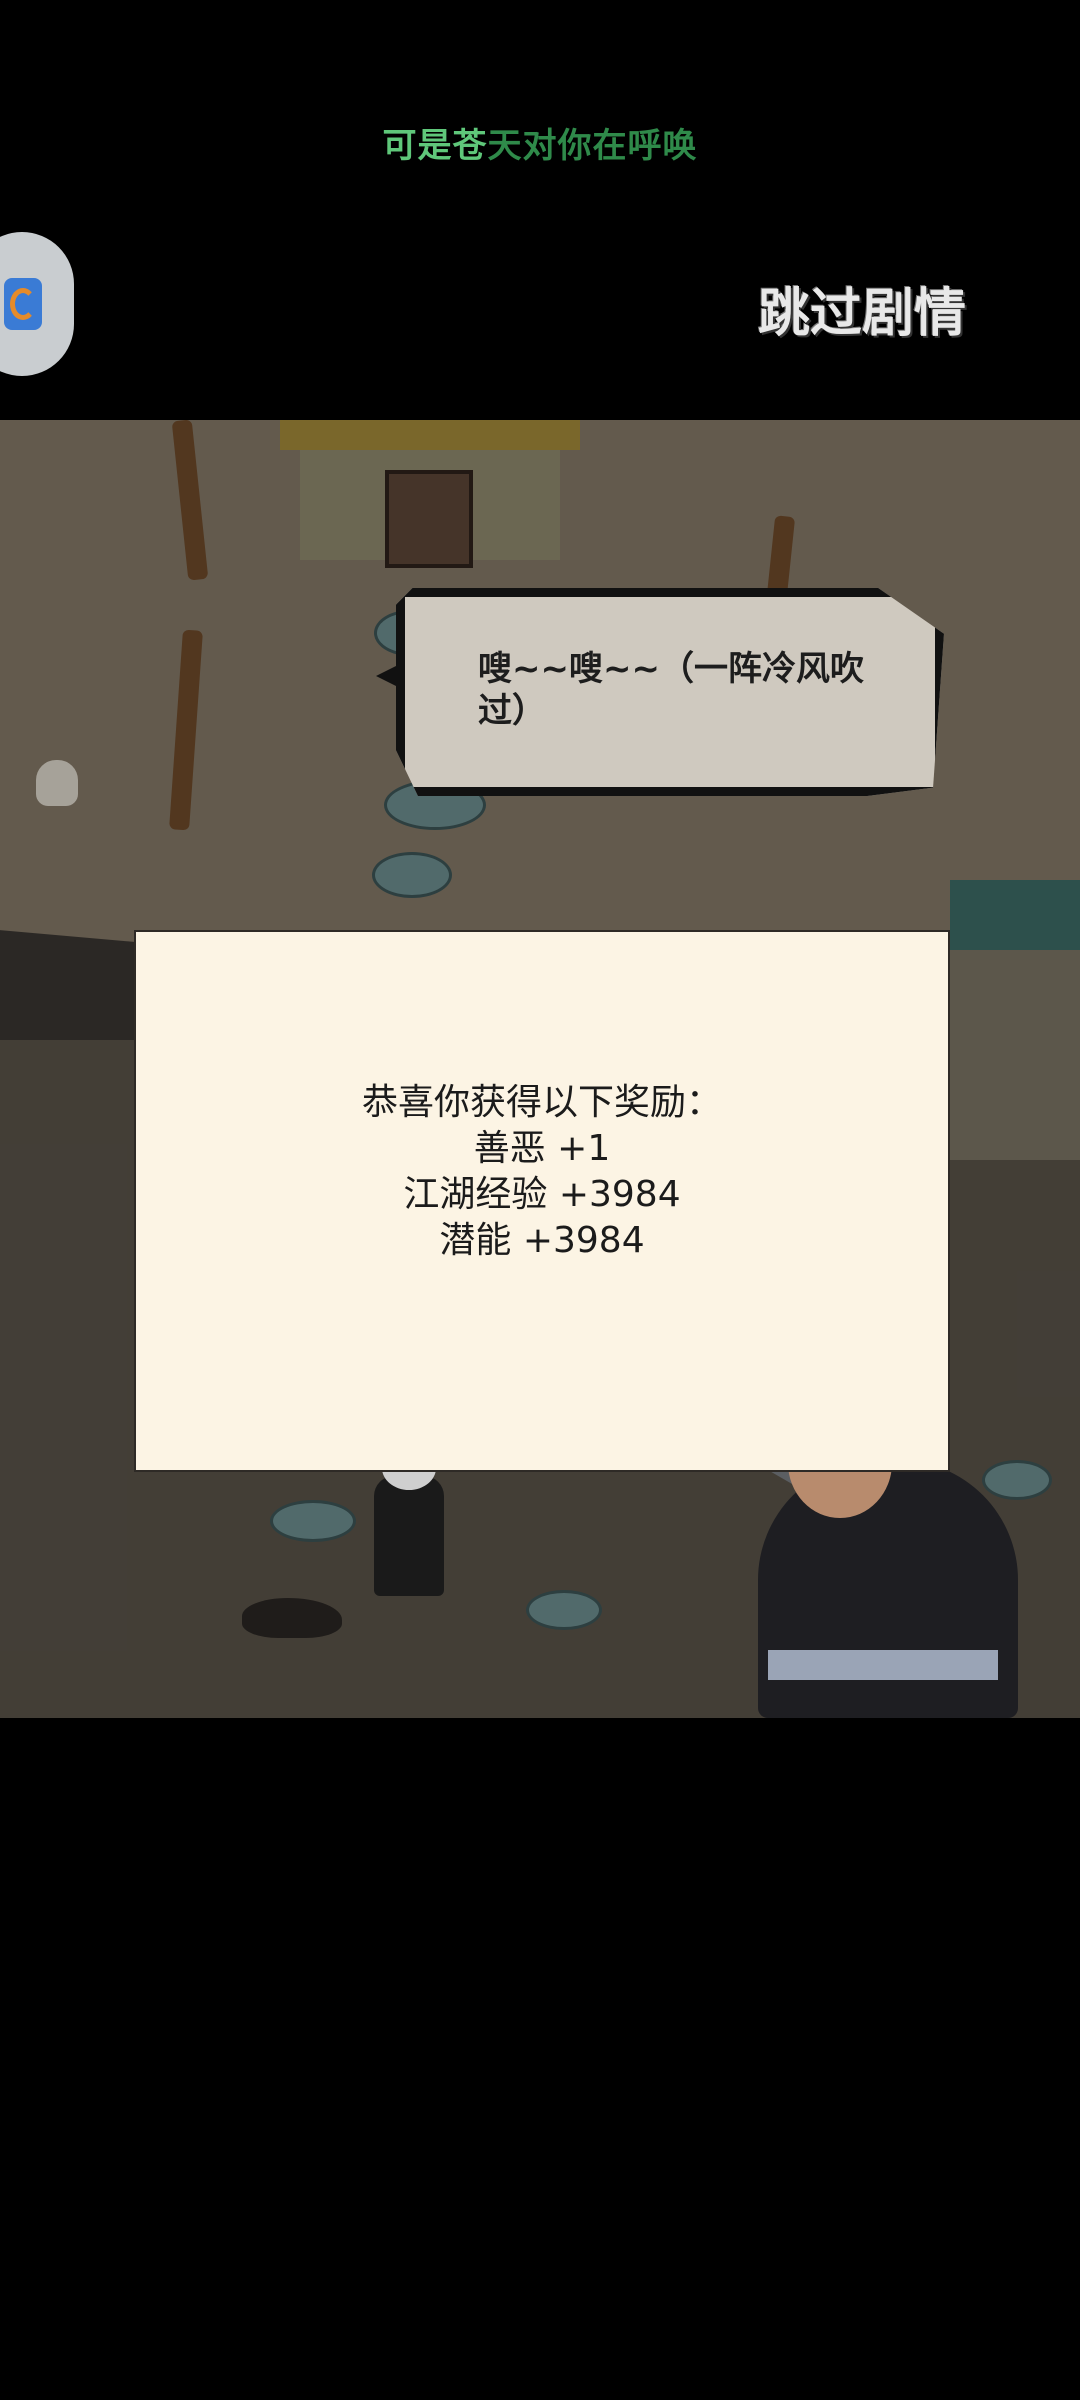 This screenshot has width=1080, height=2400. What do you see at coordinates (542, 1240) in the screenshot?
I see `reward-item: 潜能 +3984` at bounding box center [542, 1240].